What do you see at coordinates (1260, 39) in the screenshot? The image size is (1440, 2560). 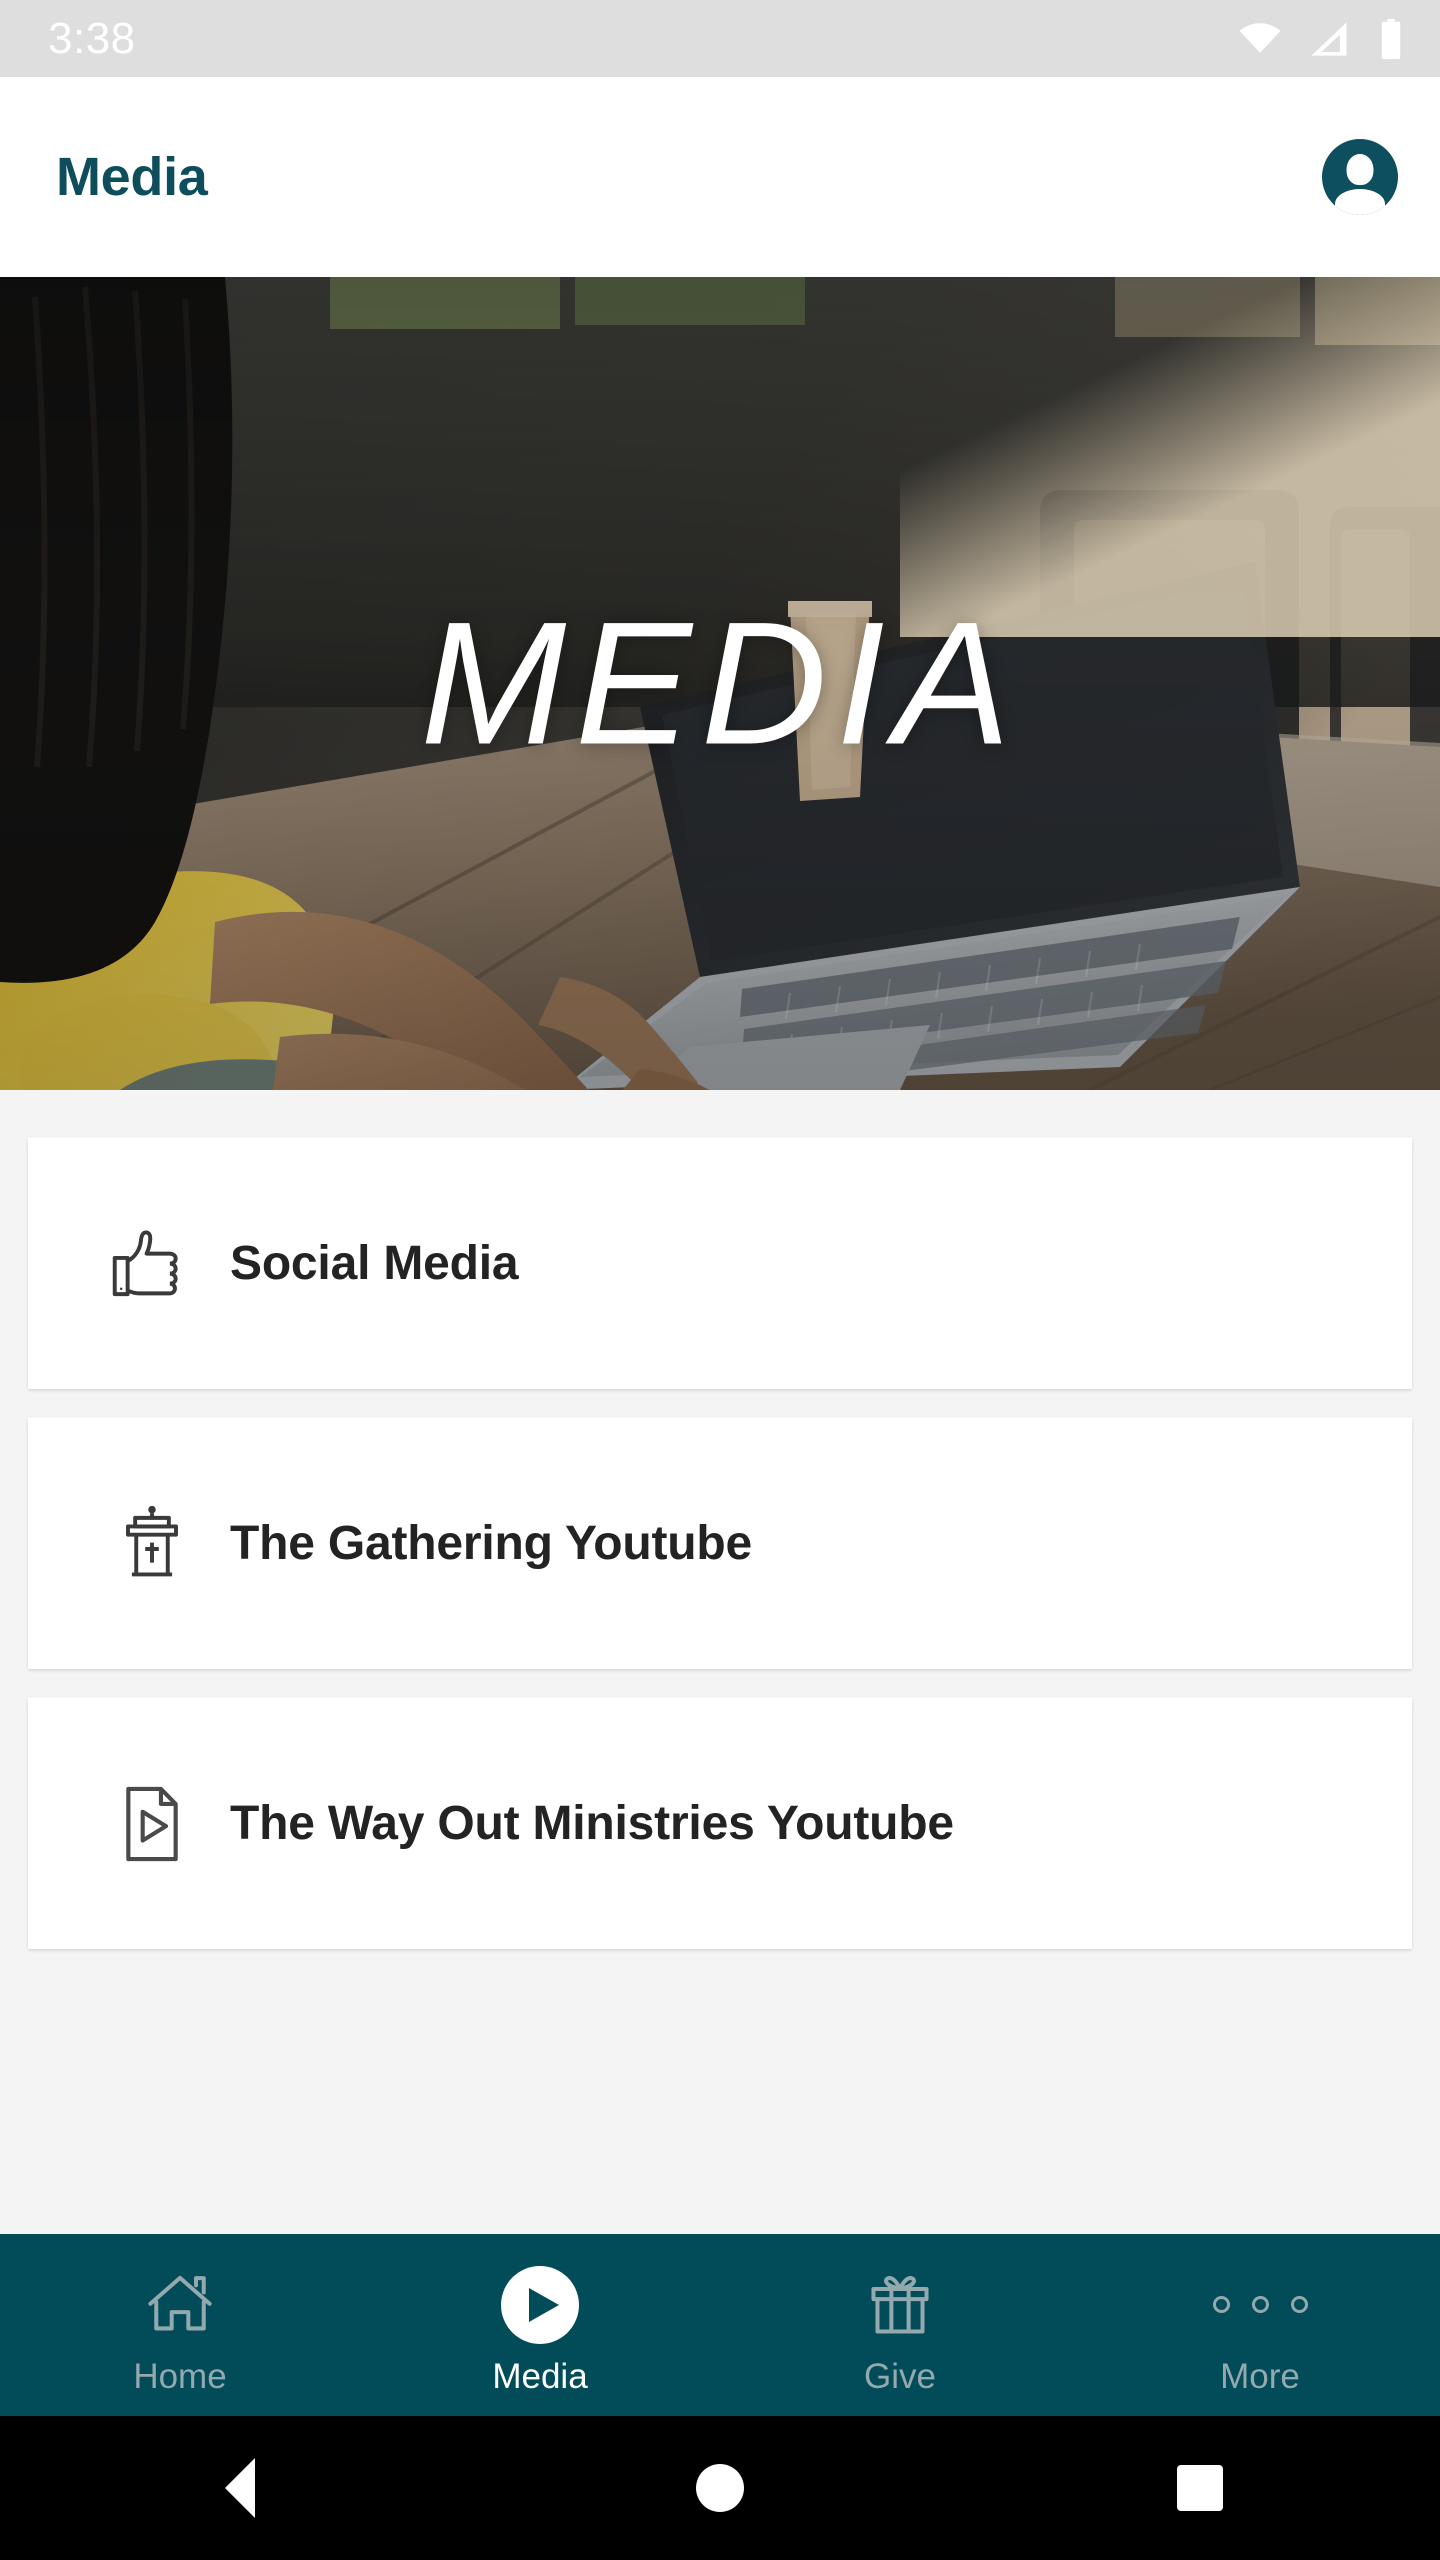 I see `wifi-icon` at bounding box center [1260, 39].